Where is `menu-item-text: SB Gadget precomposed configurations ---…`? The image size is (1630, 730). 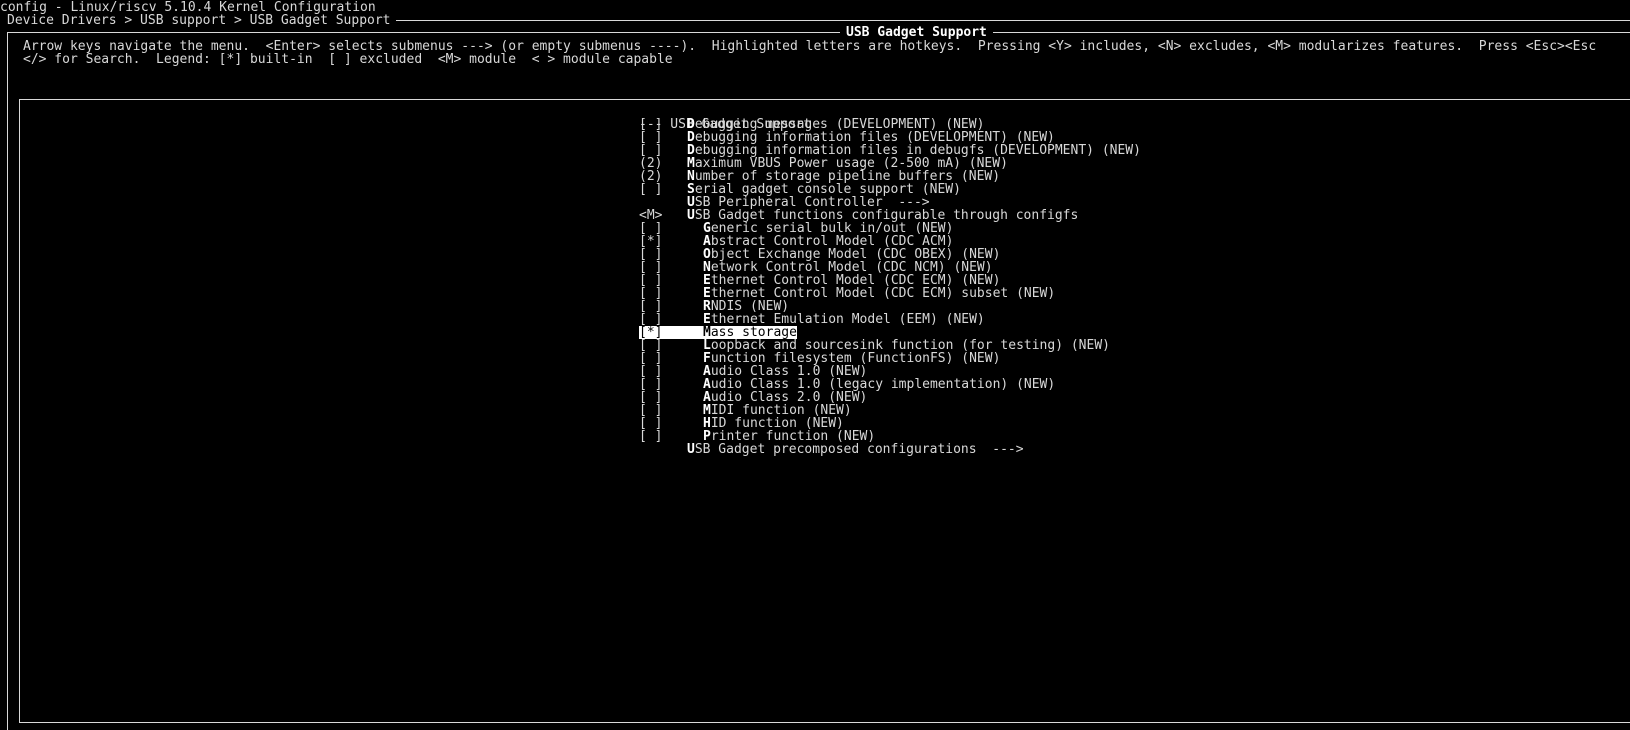 menu-item-text: SB Gadget precomposed configurations ---… is located at coordinates (859, 449).